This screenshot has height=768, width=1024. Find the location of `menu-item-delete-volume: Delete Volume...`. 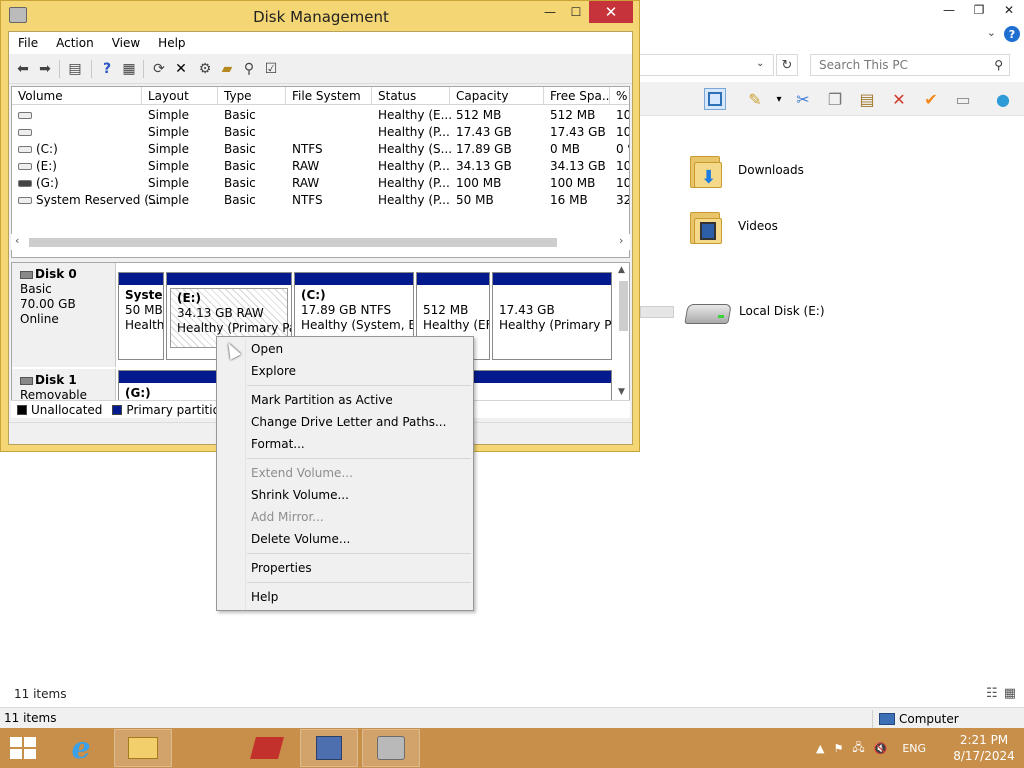

menu-item-delete-volume: Delete Volume... is located at coordinates (300, 539).